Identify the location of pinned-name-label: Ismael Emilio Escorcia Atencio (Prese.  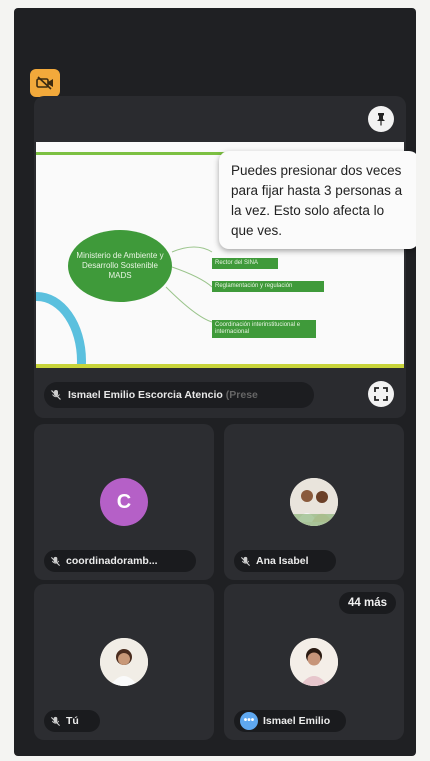
(179, 395).